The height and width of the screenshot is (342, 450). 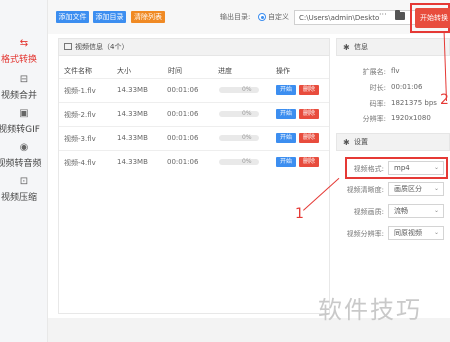 What do you see at coordinates (400, 15) in the screenshot?
I see `folder-icon` at bounding box center [400, 15].